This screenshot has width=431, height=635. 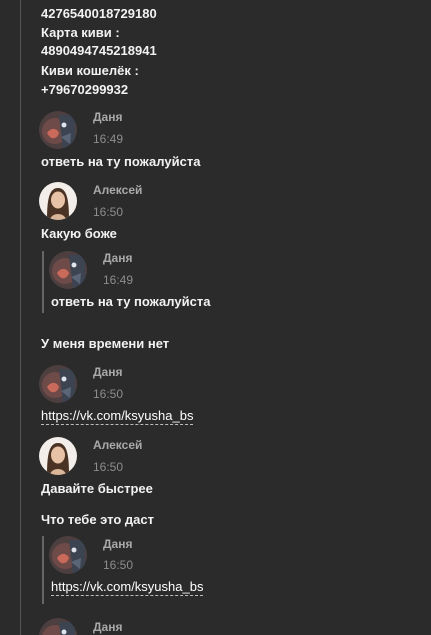 I want to click on quoted-time: 16:49, so click(x=118, y=280).